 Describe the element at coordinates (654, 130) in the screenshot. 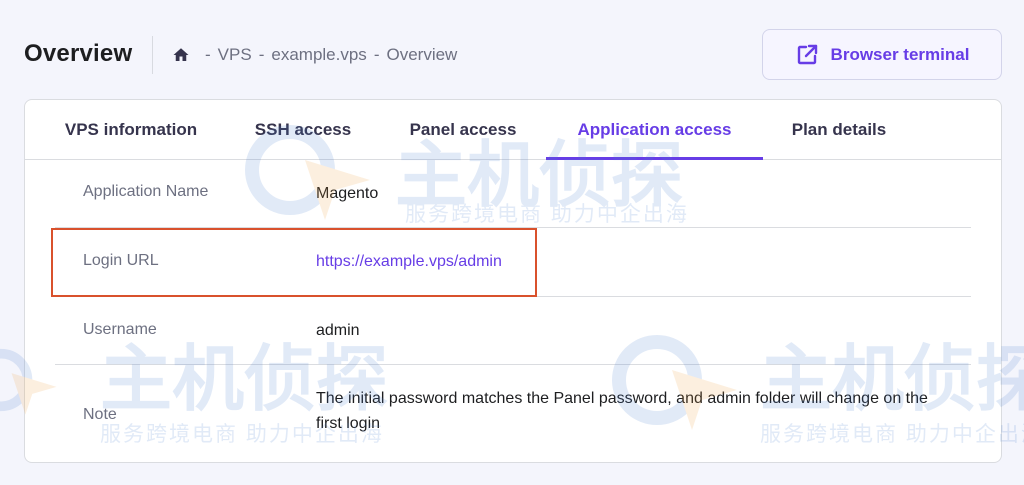

I see `tab-application-access: Application access` at that location.